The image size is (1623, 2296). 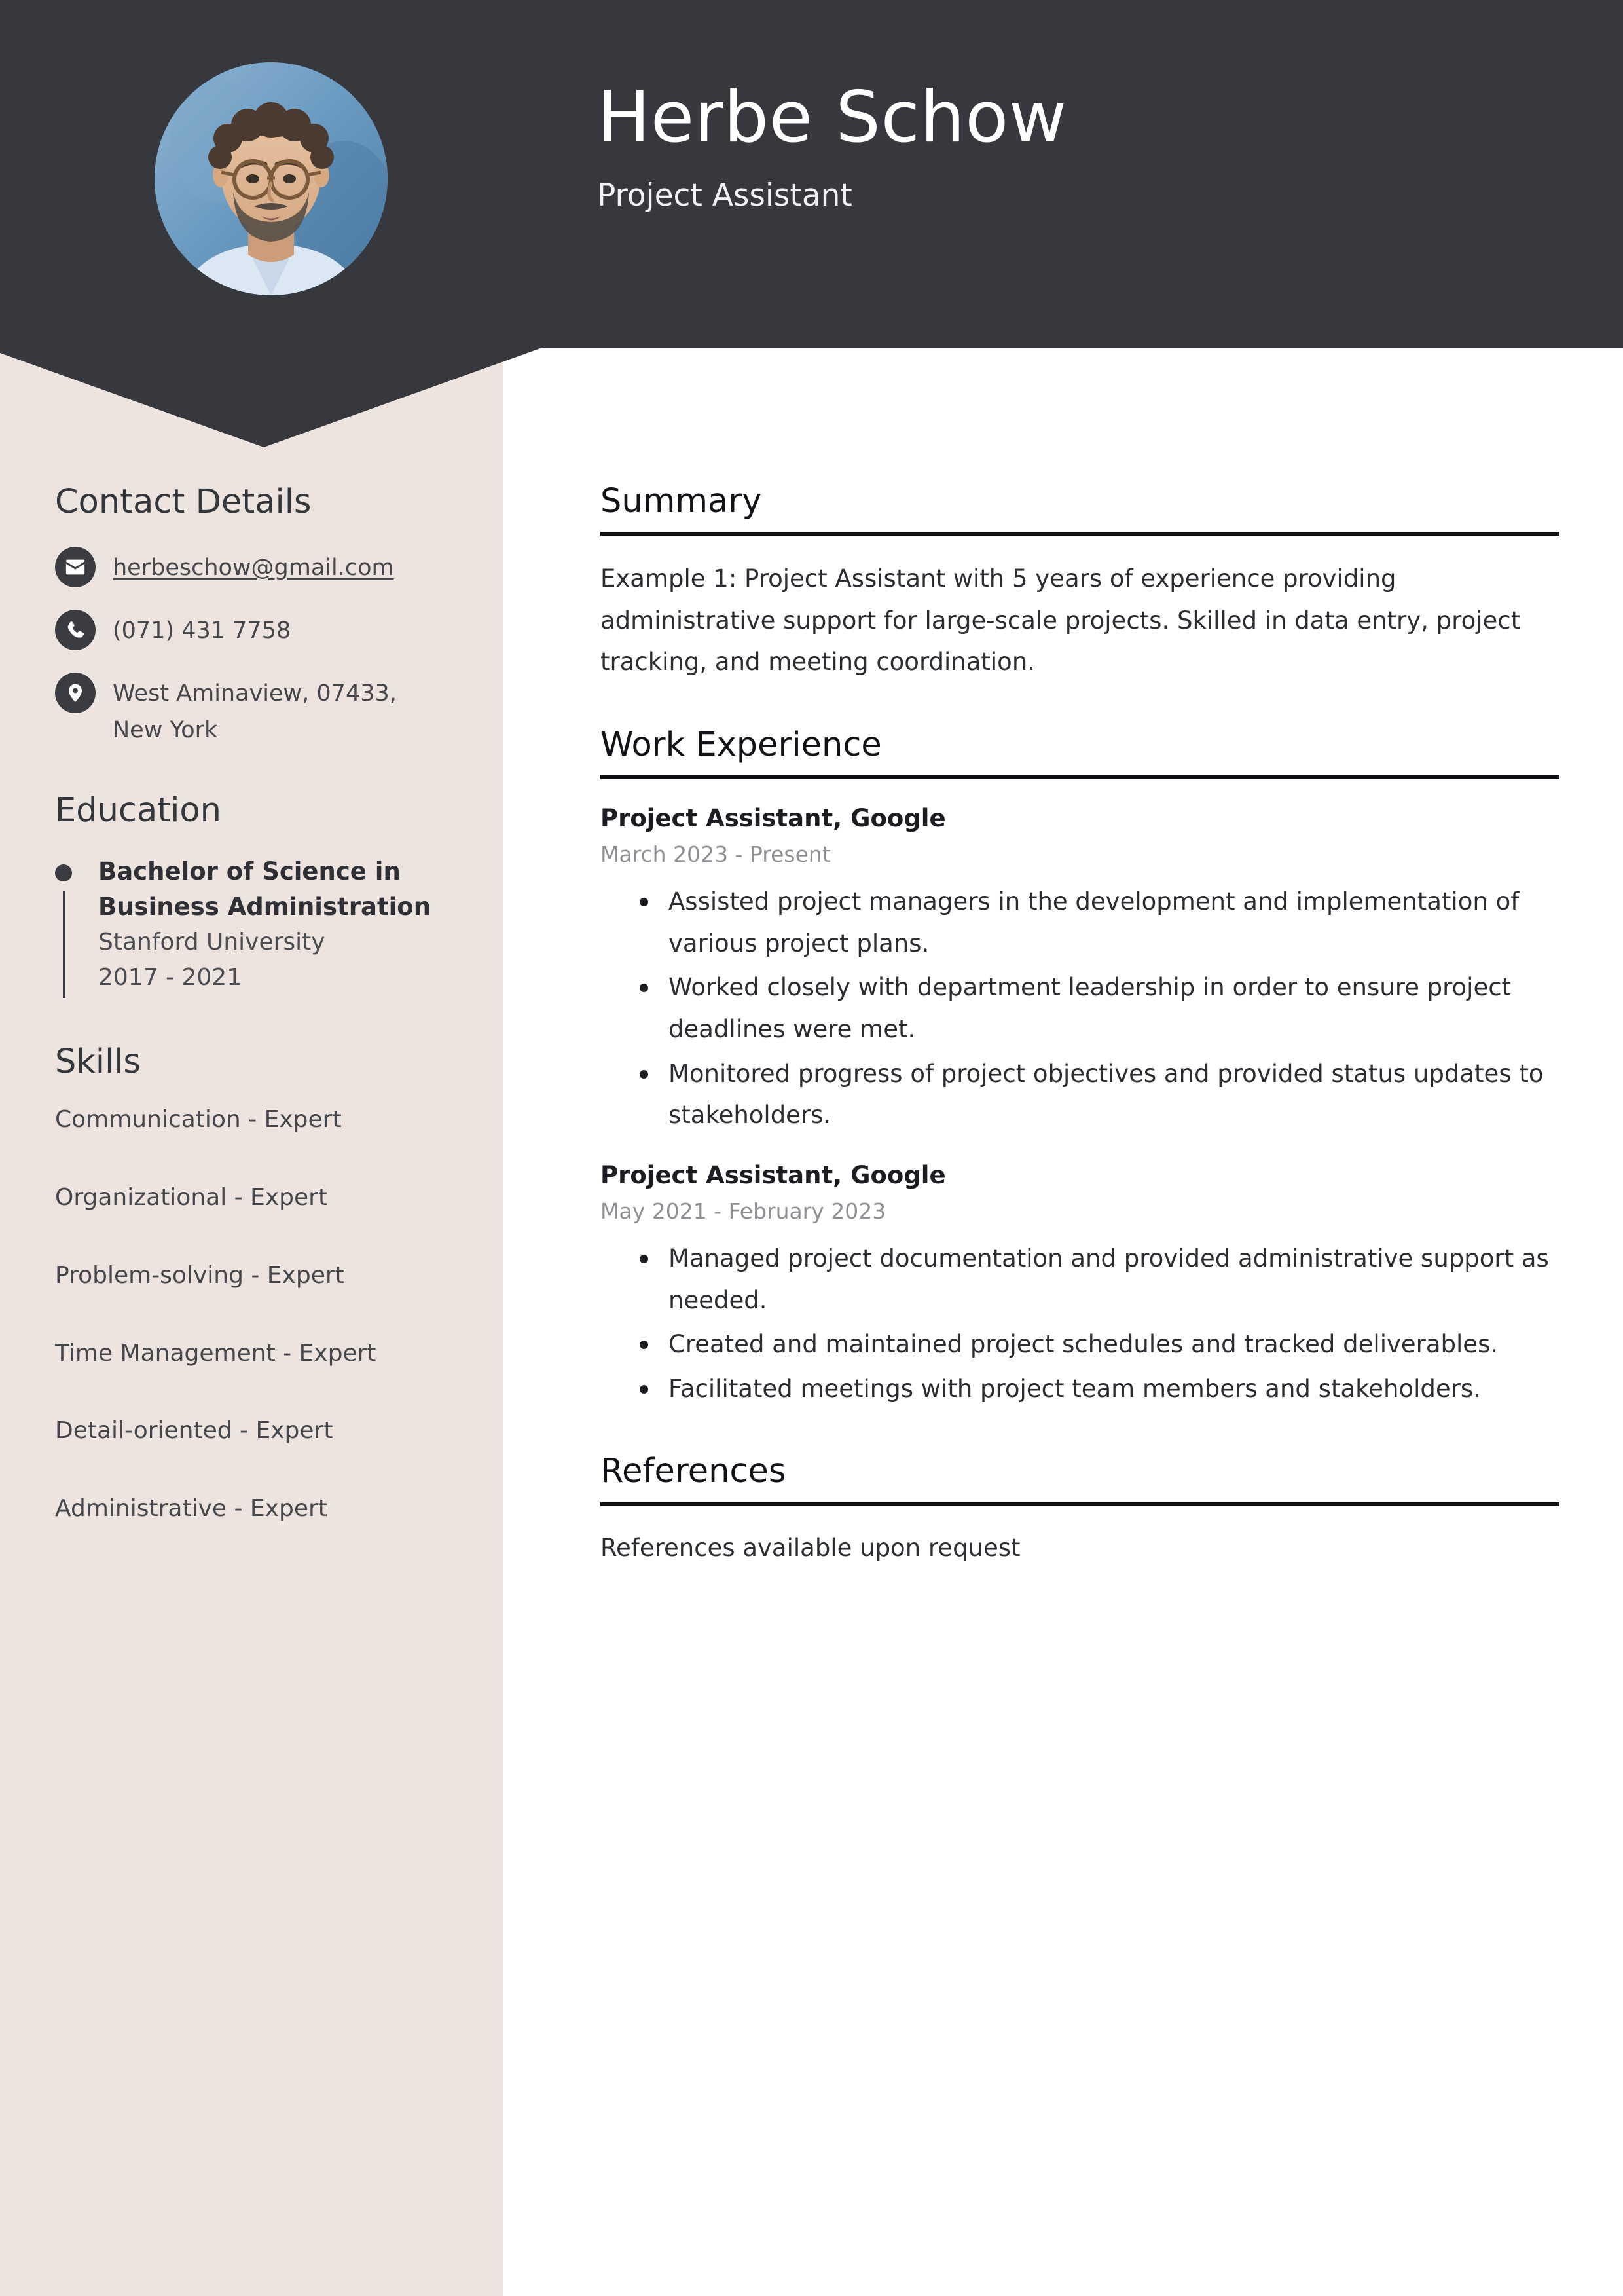 I want to click on skill-item: Administrative - Expert, so click(x=191, y=1509).